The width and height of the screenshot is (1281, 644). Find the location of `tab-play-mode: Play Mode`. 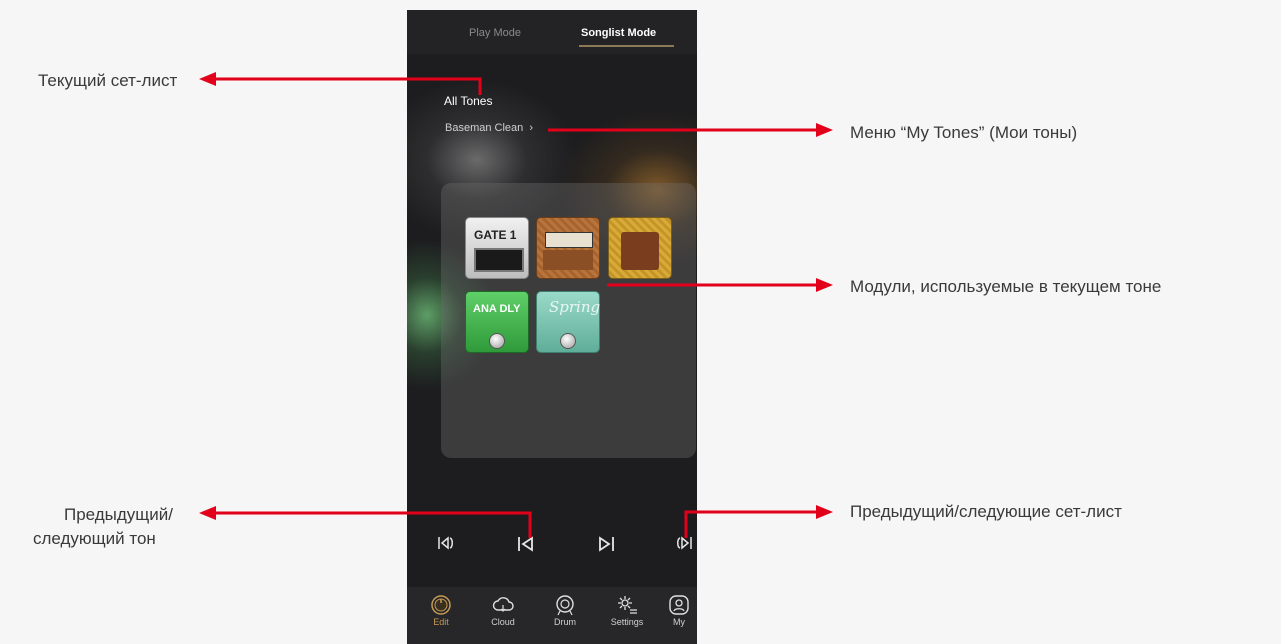

tab-play-mode: Play Mode is located at coordinates (495, 33).